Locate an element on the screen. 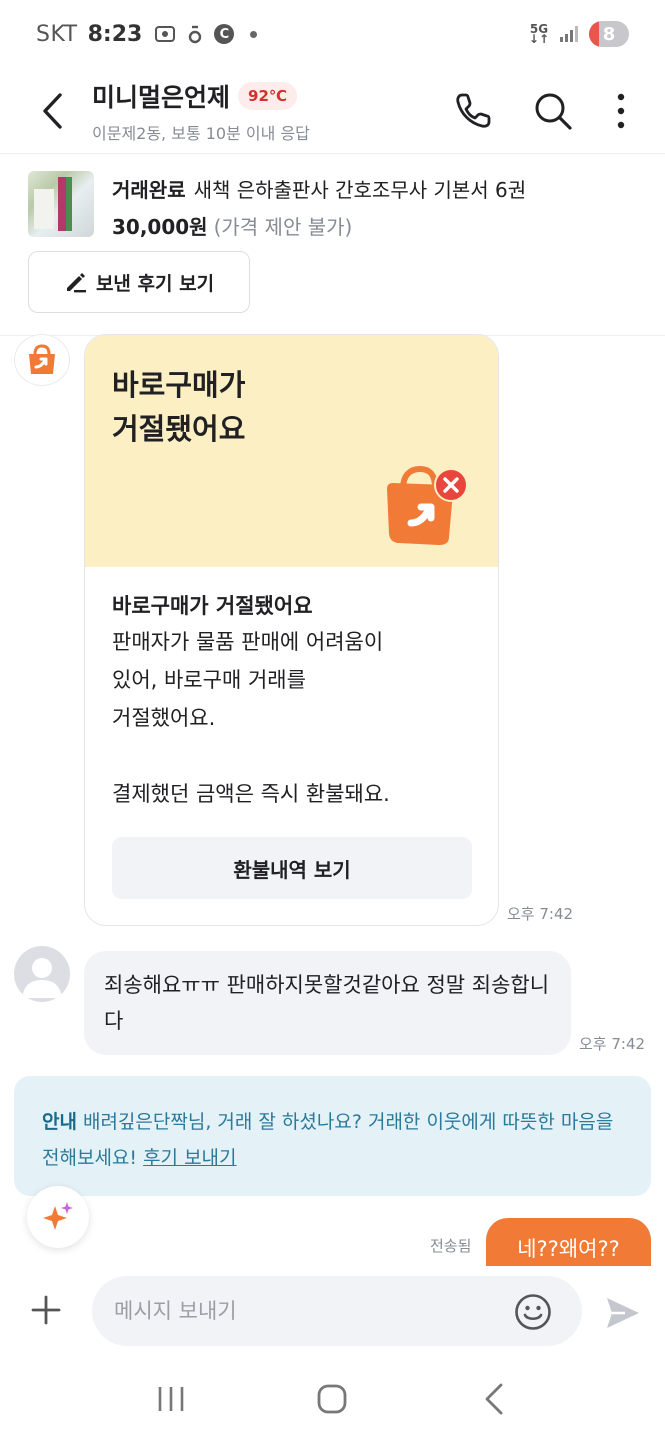 Image resolution: width=665 pixels, height=1440 pixels. recent-apps-icon is located at coordinates (171, 1399).